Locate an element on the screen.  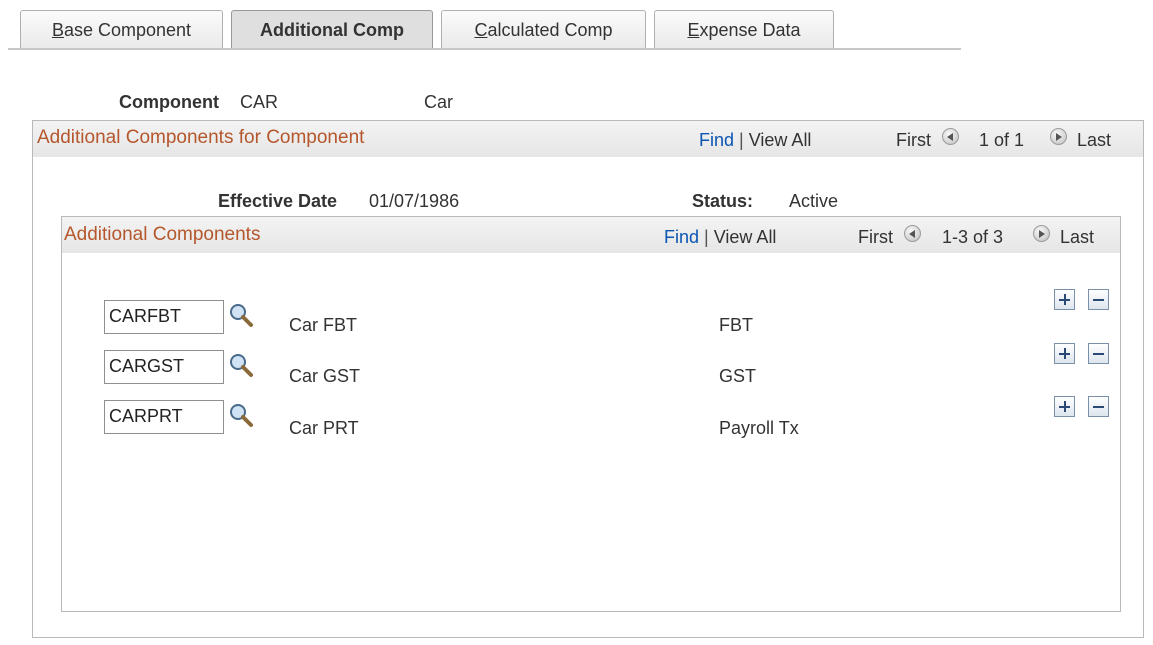
row-type: Payroll Tx is located at coordinates (759, 428).